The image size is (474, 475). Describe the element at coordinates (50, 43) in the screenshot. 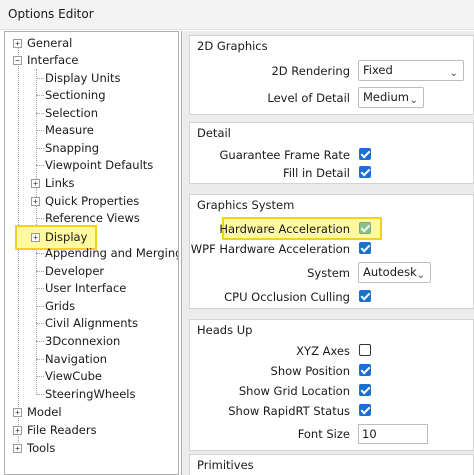

I see `tree-item-label: General` at that location.